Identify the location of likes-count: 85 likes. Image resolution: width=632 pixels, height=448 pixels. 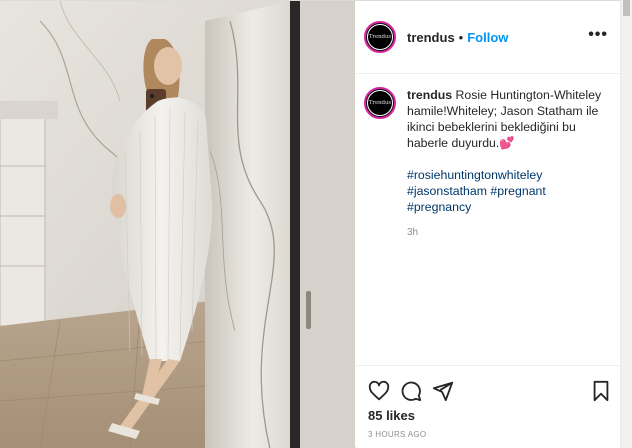
(391, 415).